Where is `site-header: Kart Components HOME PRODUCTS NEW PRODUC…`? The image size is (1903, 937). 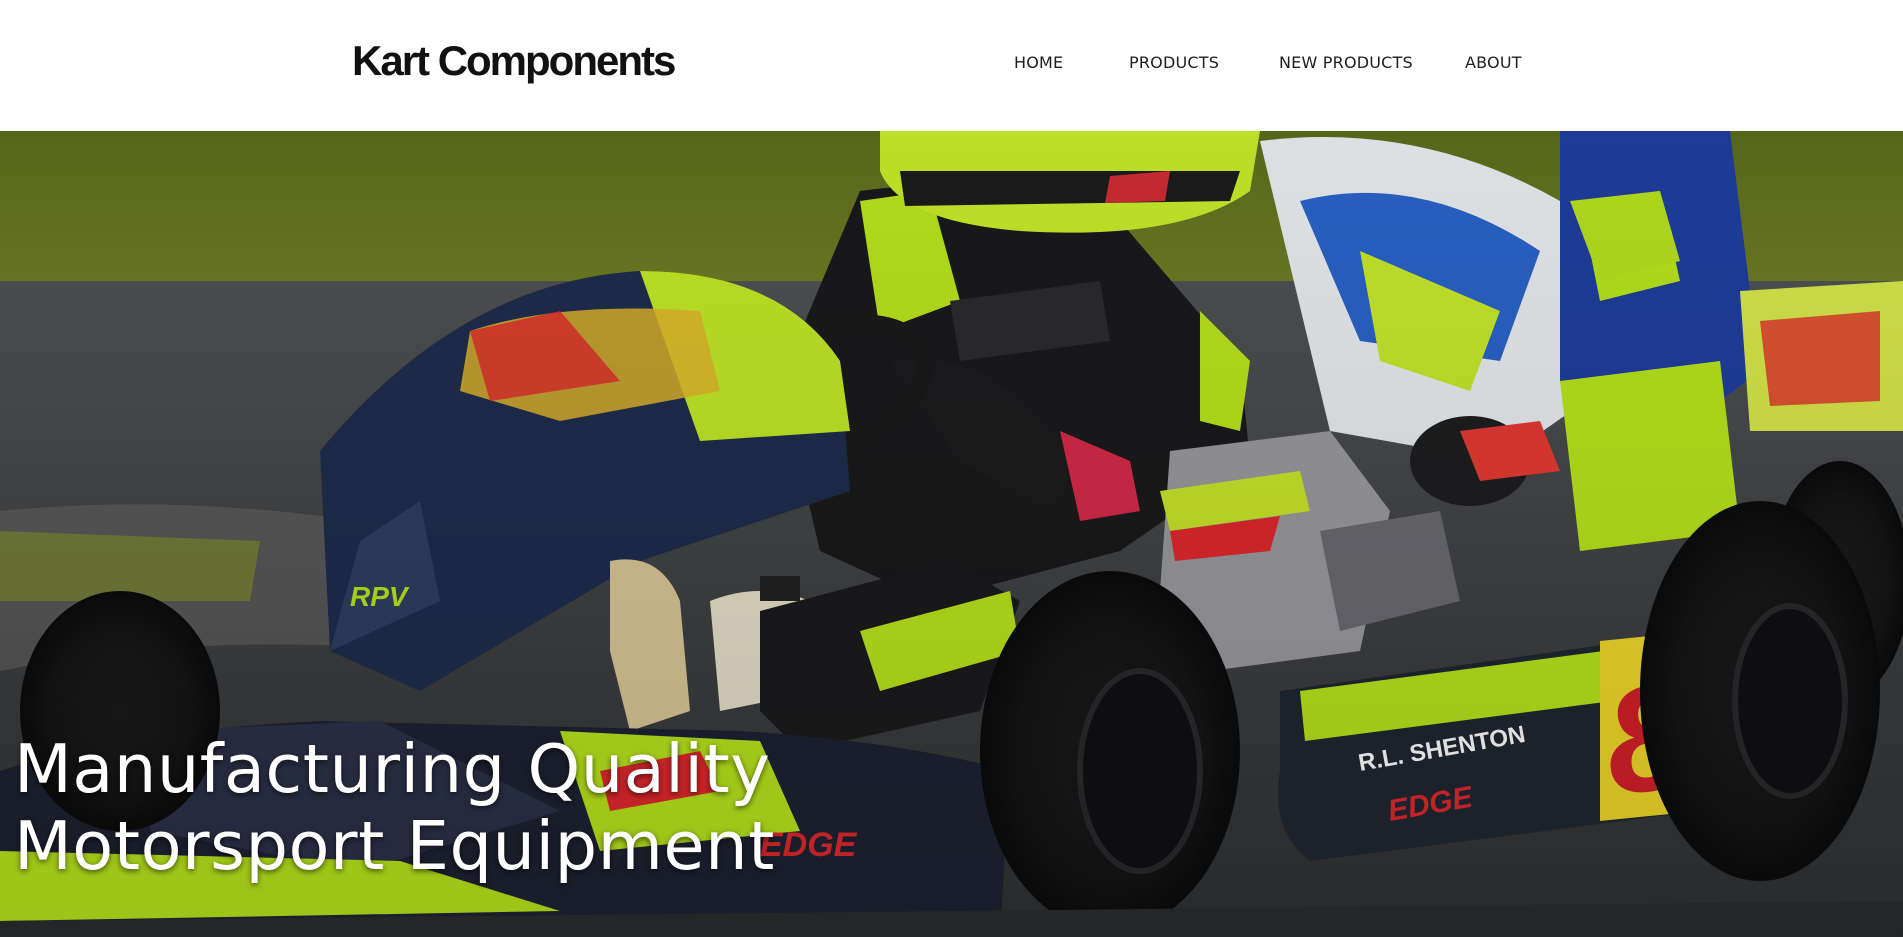 site-header: Kart Components HOME PRODUCTS NEW PRODUC… is located at coordinates (951, 65).